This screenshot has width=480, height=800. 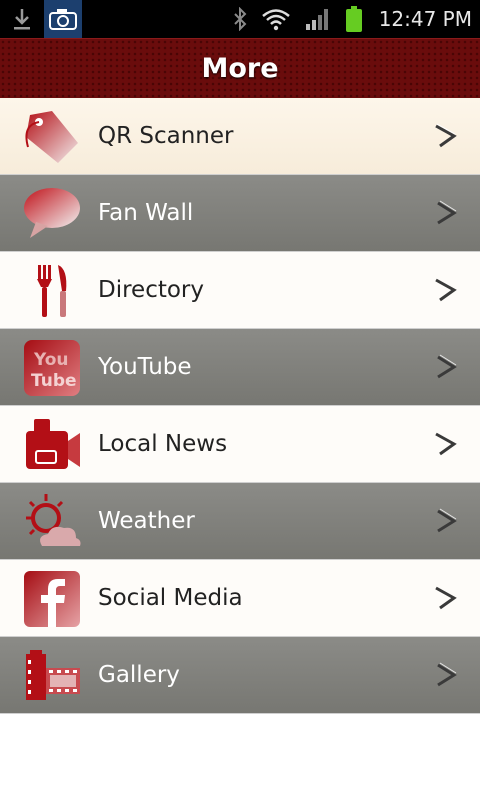 I want to click on tag-icon, so click(x=52, y=137).